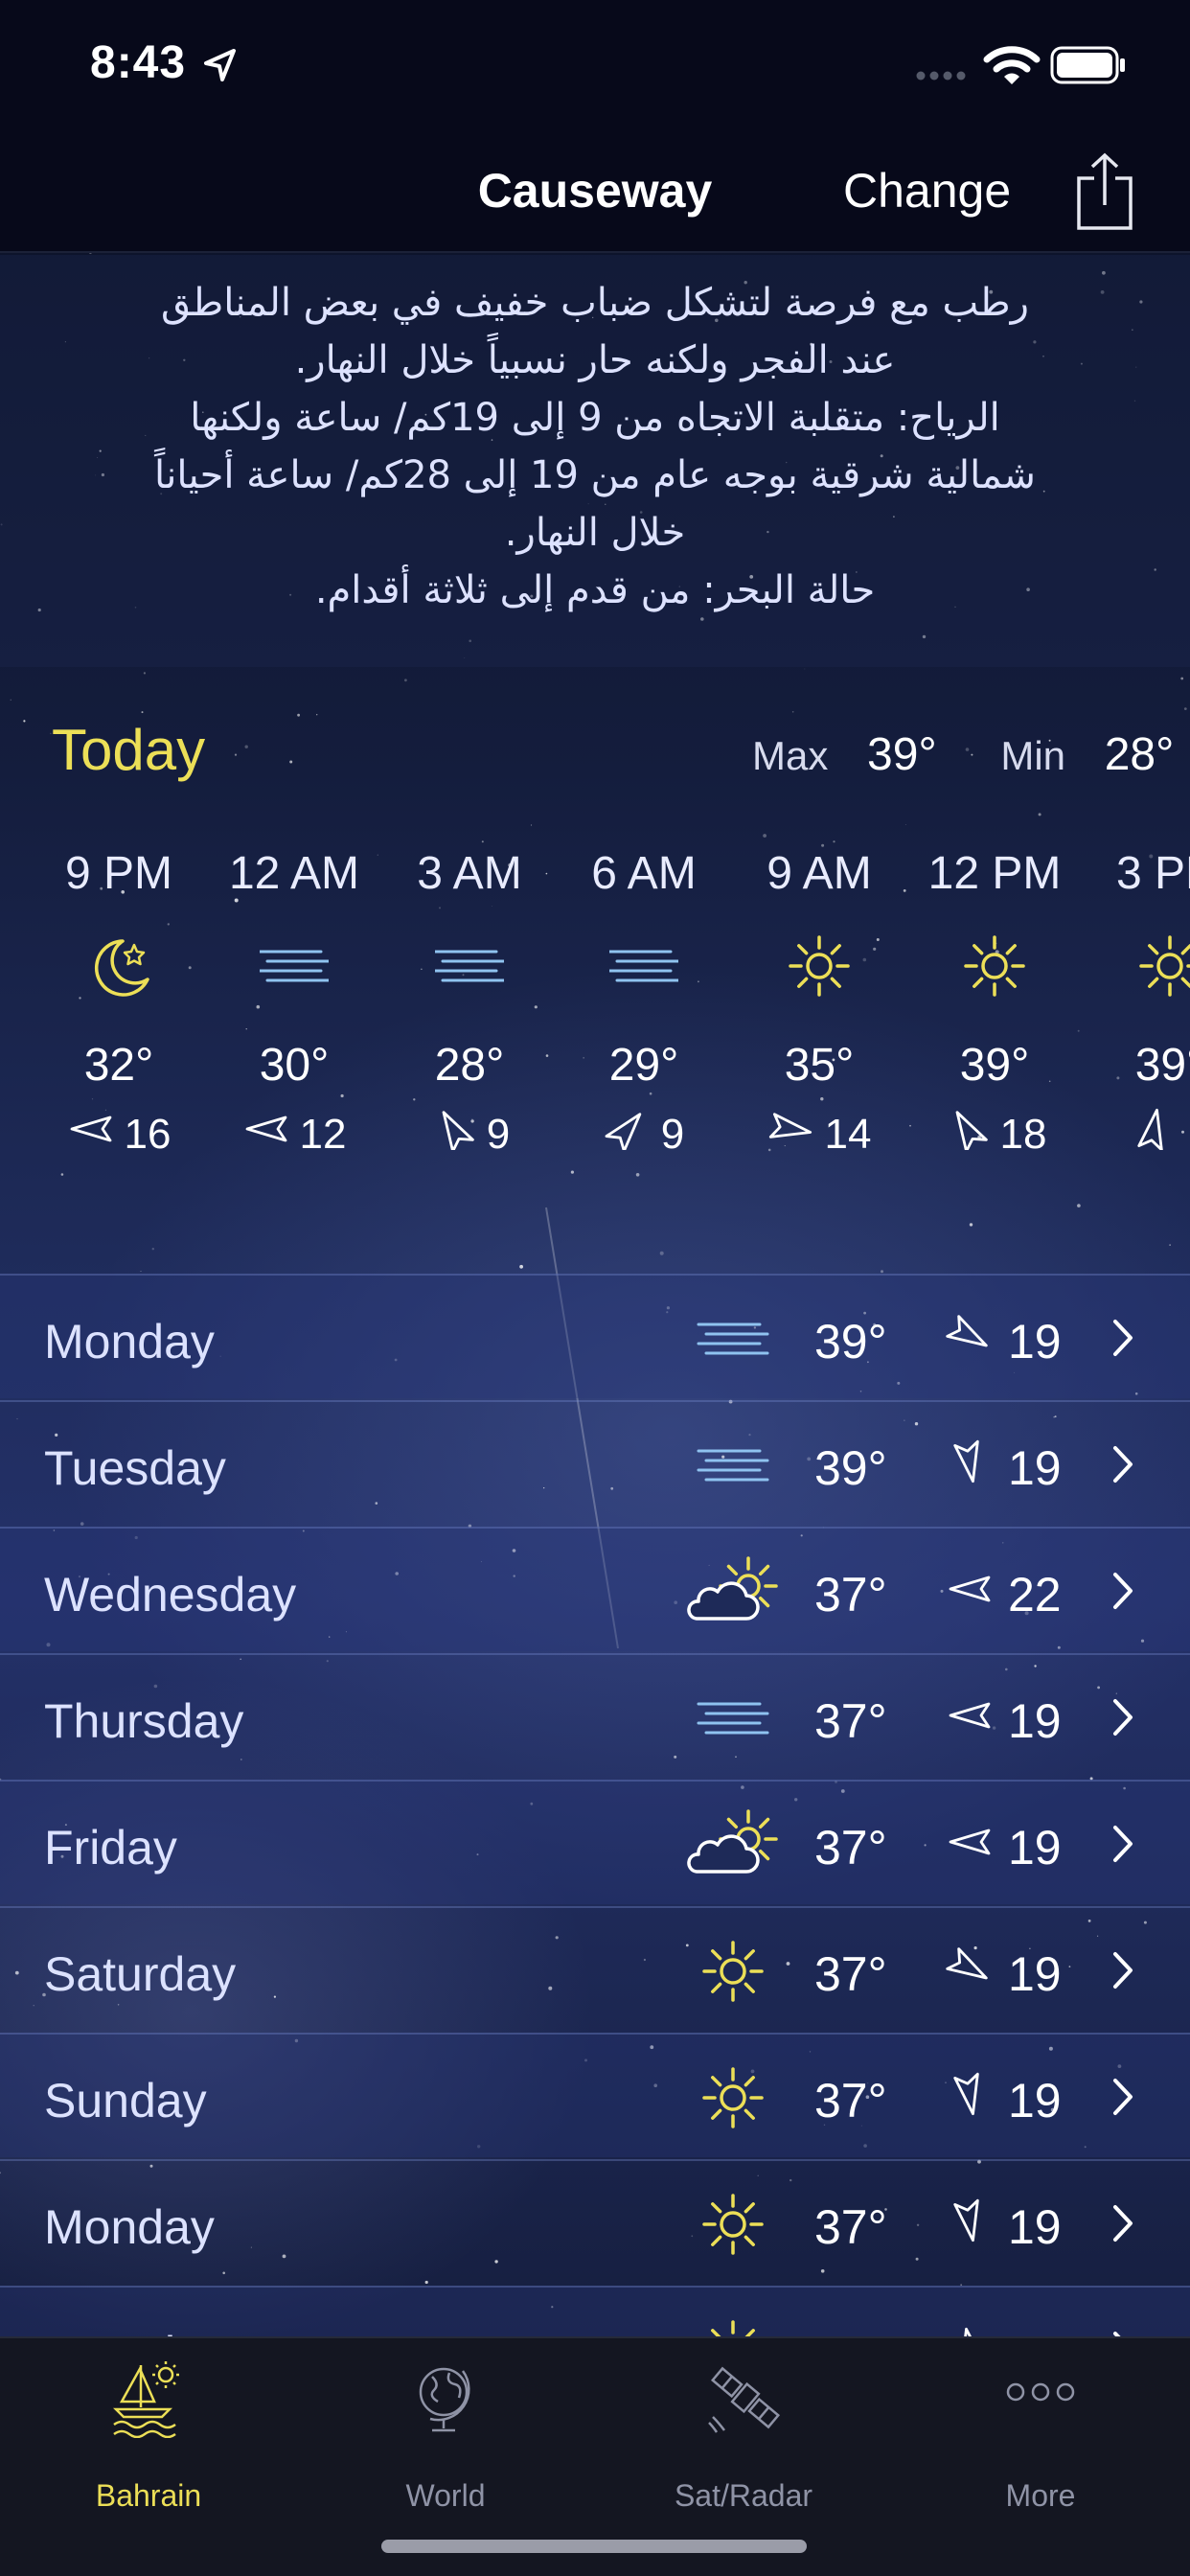 The height and width of the screenshot is (2576, 1190). Describe the element at coordinates (732, 1588) in the screenshot. I see `partly-cloudy-icon` at that location.